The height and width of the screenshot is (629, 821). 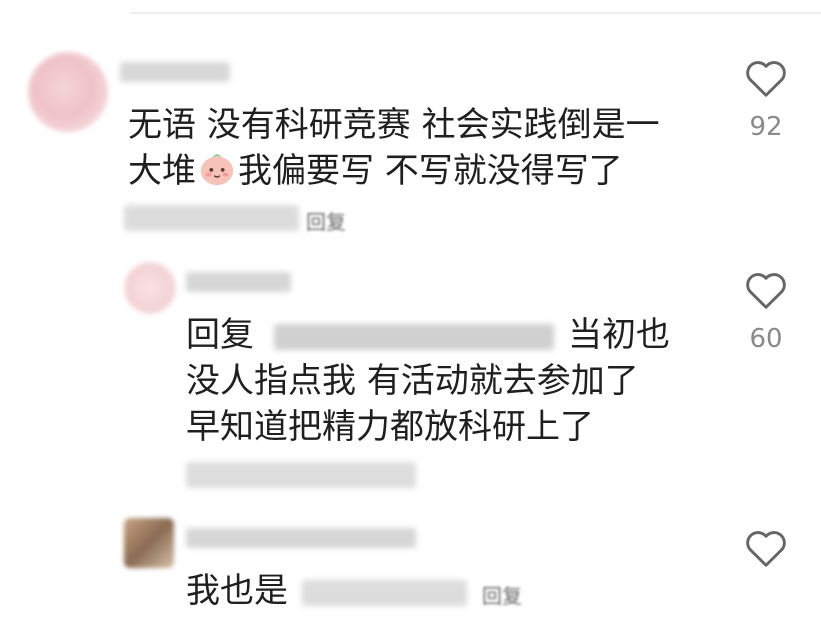 I want to click on divider, so click(x=475, y=13).